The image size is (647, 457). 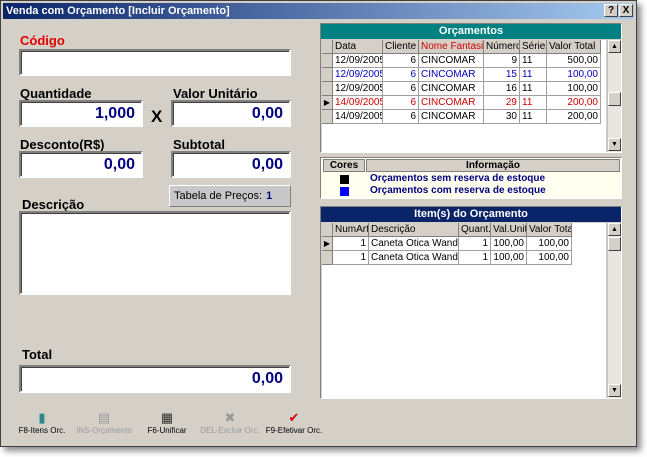 I want to click on item-cell: Caneta Otica Wand, so click(x=414, y=244).